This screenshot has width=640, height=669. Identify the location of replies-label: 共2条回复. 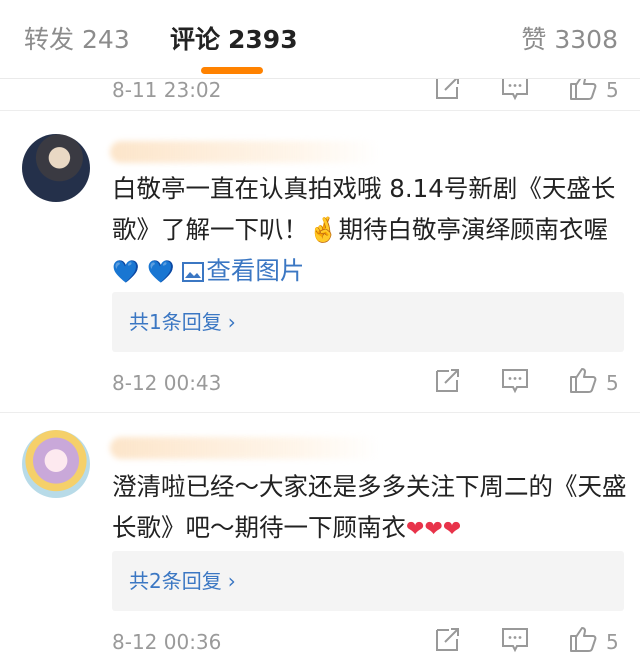
(175, 581).